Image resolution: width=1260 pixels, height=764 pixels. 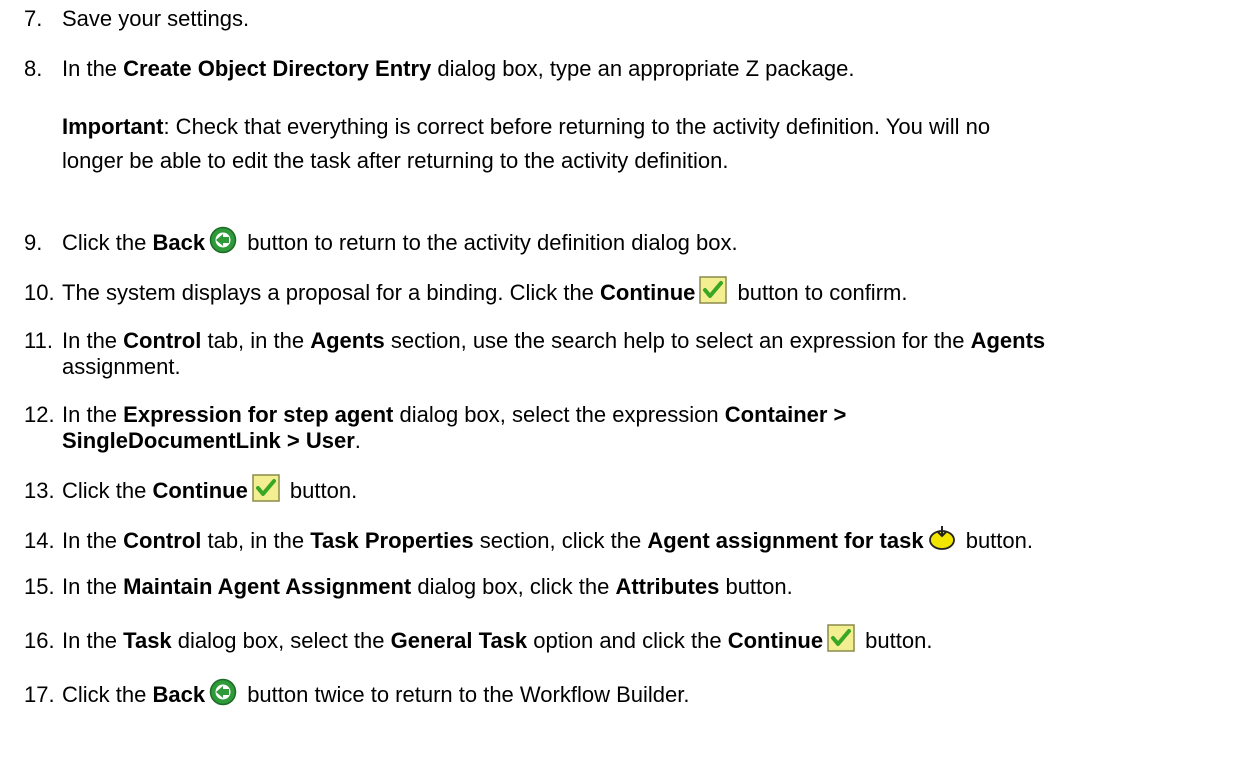 What do you see at coordinates (642, 489) in the screenshot?
I see `step-13: 13. Click the Continue button.` at bounding box center [642, 489].